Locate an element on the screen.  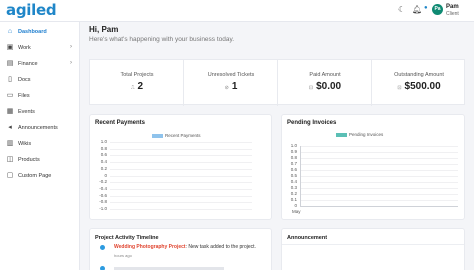
user-name: Pam is located at coordinates (452, 7).